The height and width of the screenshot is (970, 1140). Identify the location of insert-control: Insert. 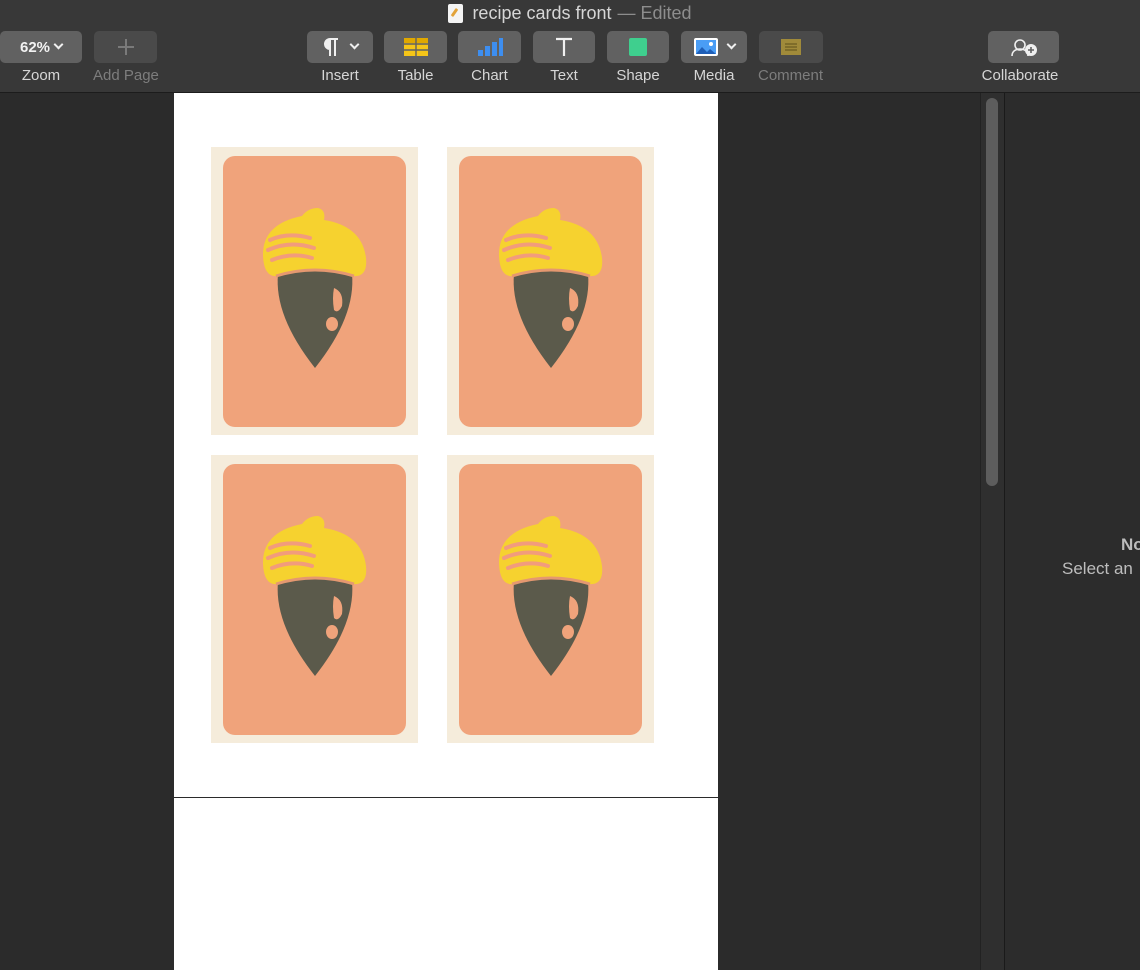
(340, 57).